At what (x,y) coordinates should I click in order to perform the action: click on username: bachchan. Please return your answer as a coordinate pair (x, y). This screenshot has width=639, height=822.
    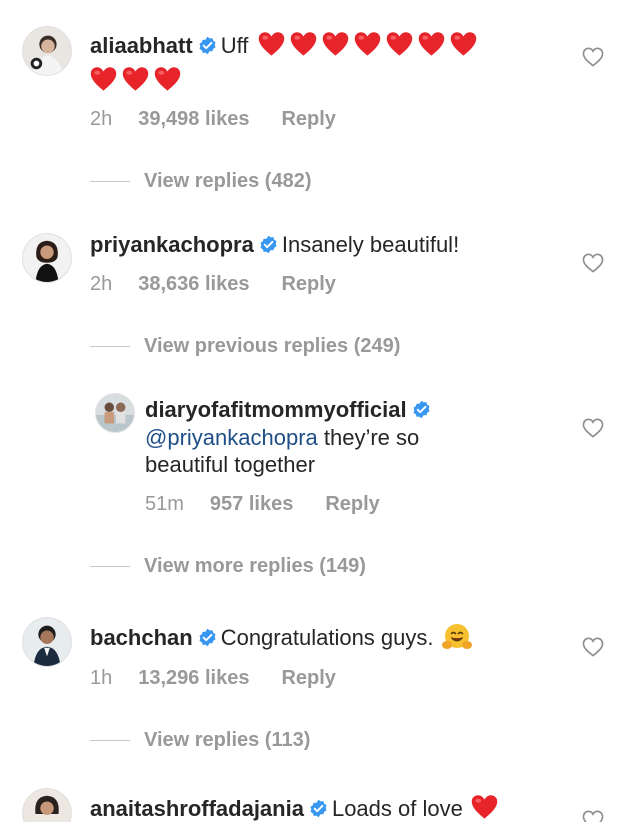
    Looking at the image, I should click on (141, 637).